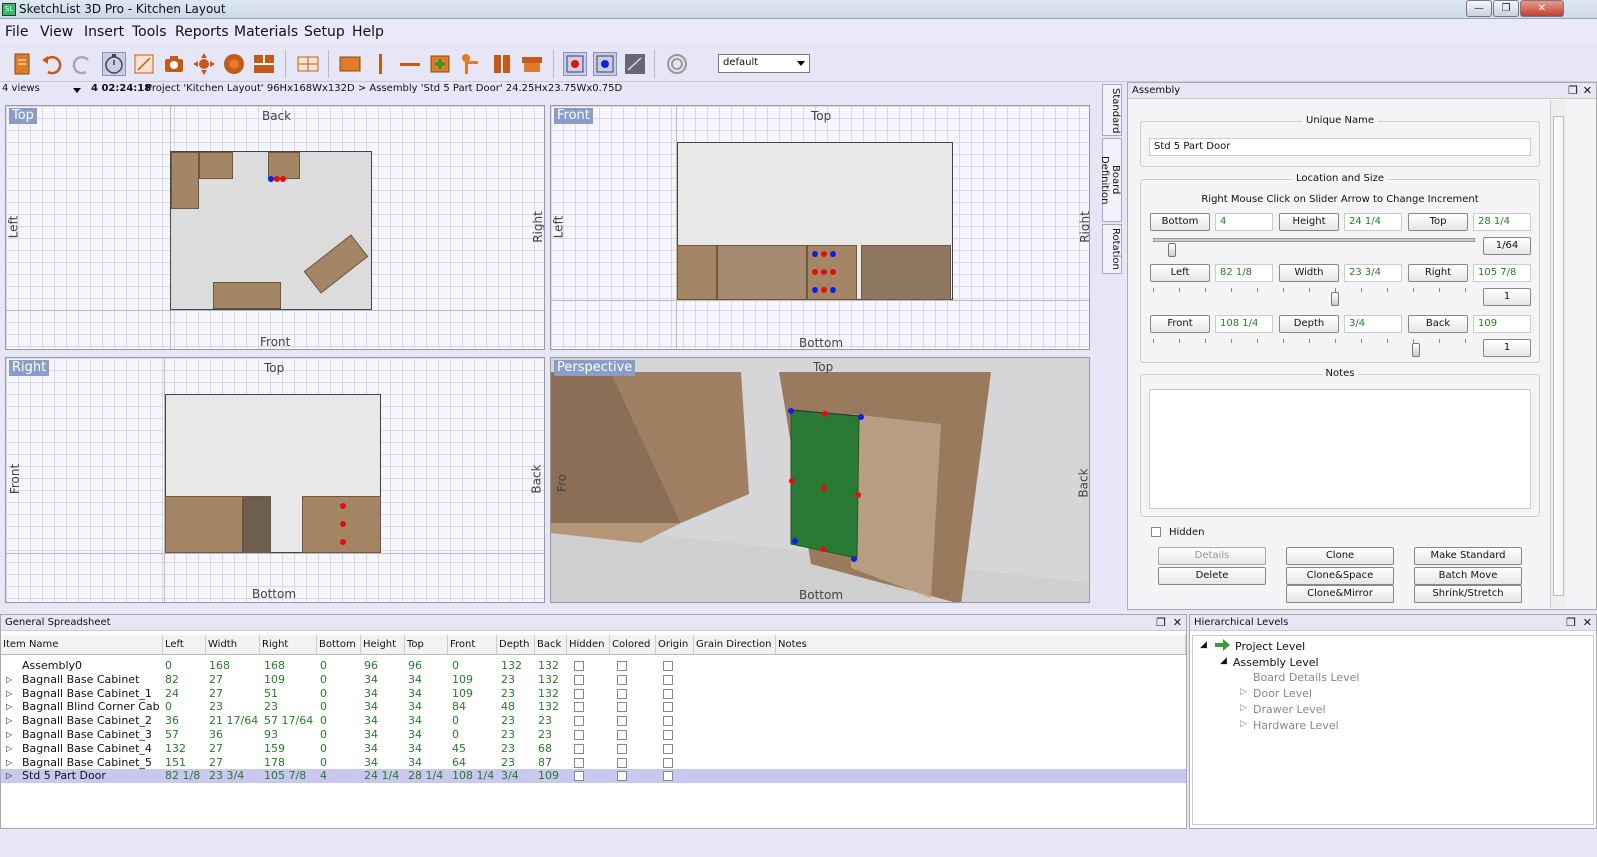 The image size is (1597, 857). What do you see at coordinates (1243, 692) in the screenshot?
I see `collapse-icon: ▷` at bounding box center [1243, 692].